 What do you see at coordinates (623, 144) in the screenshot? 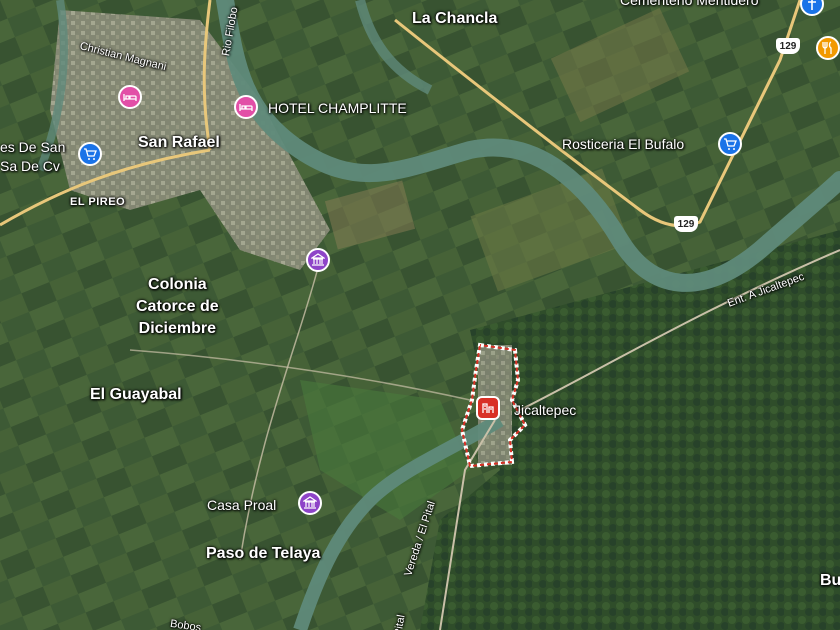
I see `poi-label-rosticeria: Rosticeria El Bufalo` at bounding box center [623, 144].